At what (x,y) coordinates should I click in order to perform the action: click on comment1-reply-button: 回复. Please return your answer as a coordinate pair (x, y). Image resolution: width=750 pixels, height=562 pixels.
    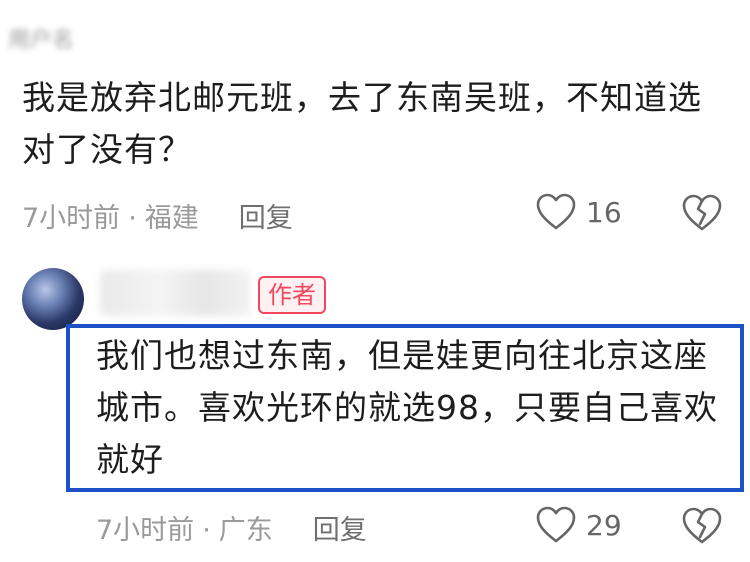
    Looking at the image, I should click on (266, 218).